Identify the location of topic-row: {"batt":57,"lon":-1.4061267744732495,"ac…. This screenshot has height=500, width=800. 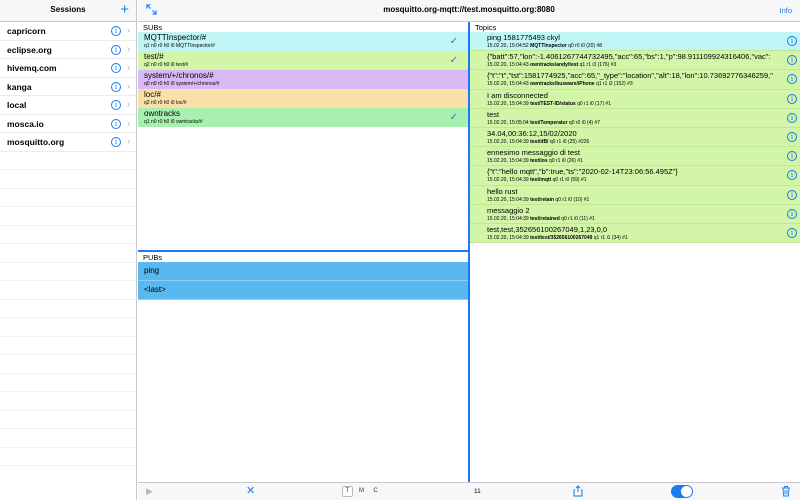
(635, 61).